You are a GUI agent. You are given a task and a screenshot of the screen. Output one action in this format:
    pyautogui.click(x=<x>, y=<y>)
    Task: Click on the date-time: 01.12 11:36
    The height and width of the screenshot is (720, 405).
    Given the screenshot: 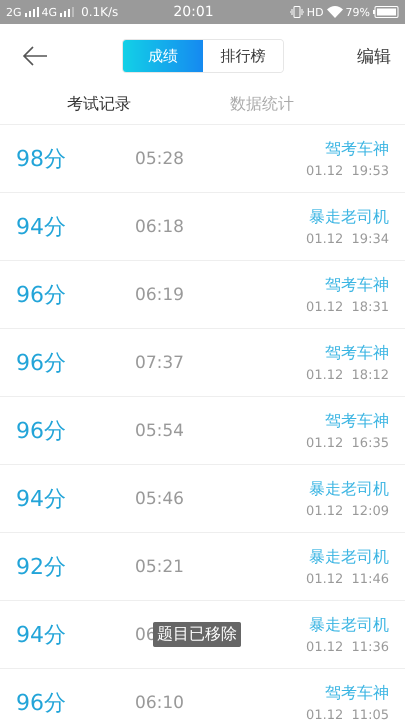 What is the action you would take?
    pyautogui.click(x=347, y=647)
    